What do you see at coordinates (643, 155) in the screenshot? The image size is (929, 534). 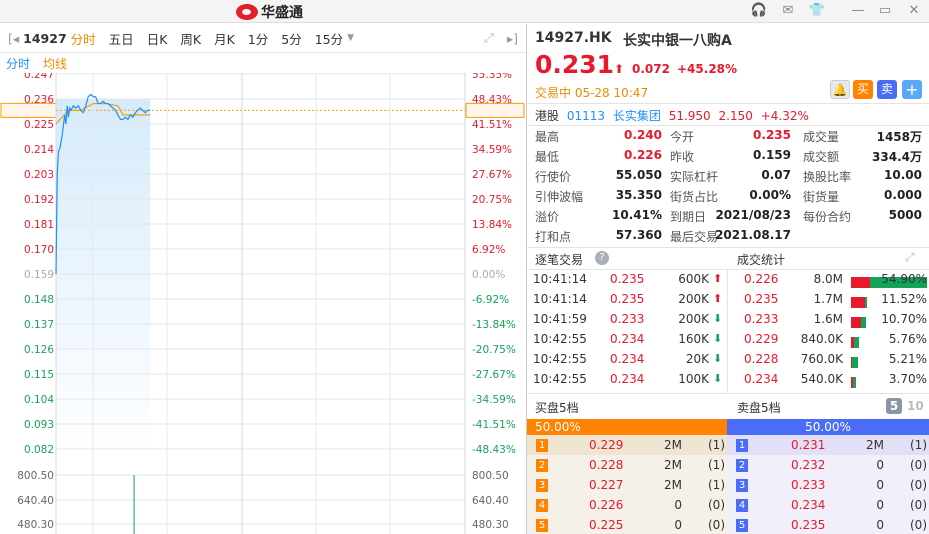 I see `stat-value: 0.226` at bounding box center [643, 155].